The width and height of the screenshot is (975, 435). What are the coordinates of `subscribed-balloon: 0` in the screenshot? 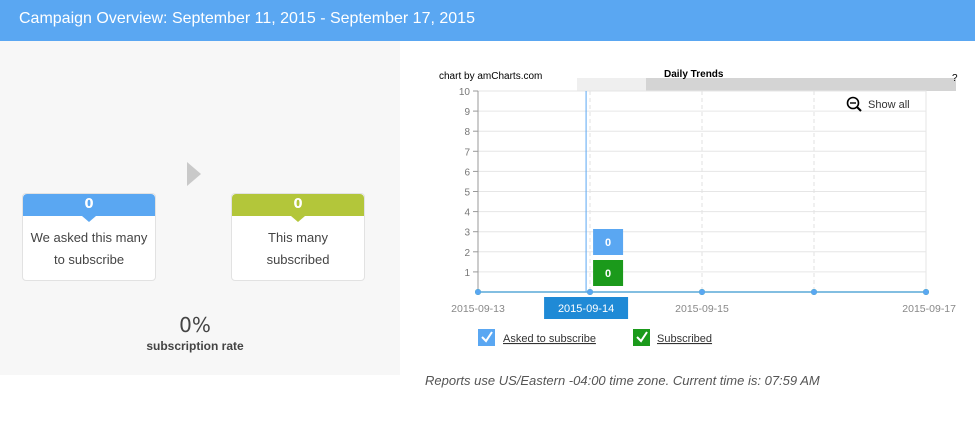 It's located at (608, 273).